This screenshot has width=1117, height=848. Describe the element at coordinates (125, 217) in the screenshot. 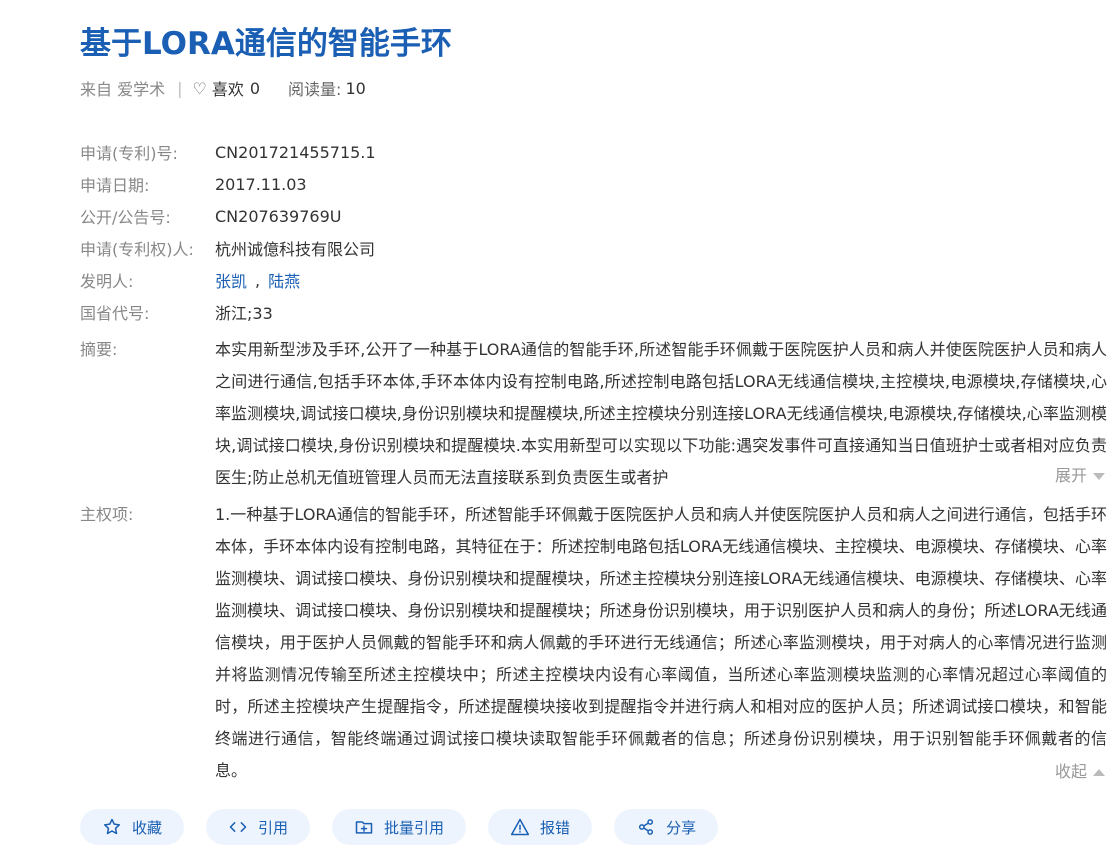

I see `field-label: 公开/公告号:` at that location.